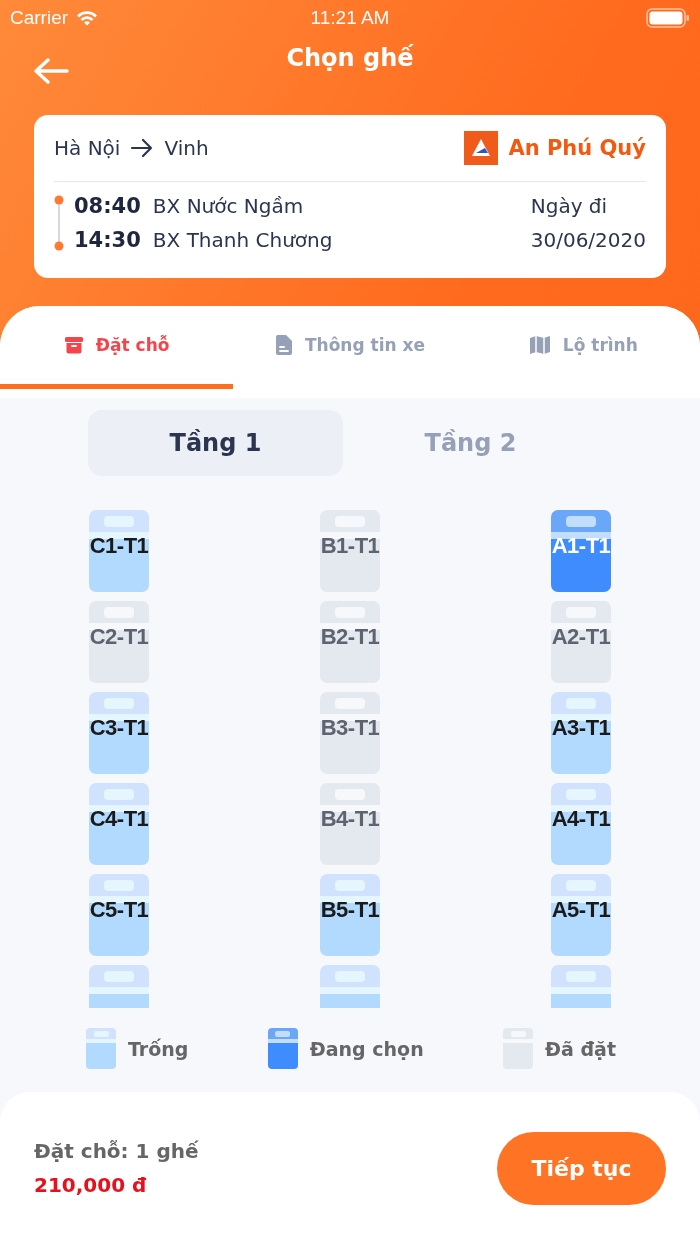 This screenshot has height=1244, width=700. I want to click on screen-title: Chọn ghế, so click(350, 58).